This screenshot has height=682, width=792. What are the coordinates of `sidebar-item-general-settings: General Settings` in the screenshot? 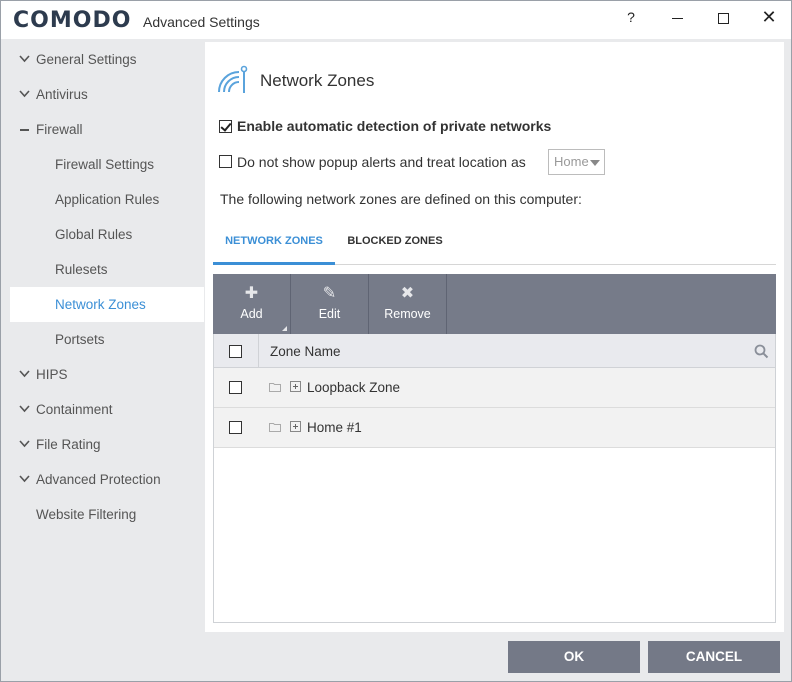 It's located at (107, 59).